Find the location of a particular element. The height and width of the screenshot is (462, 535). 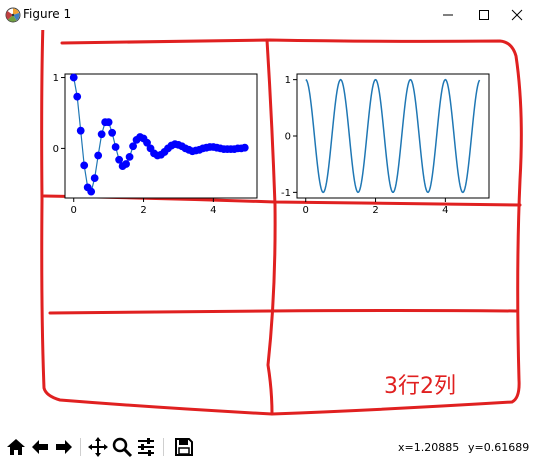

annotation-label: 3行2列 is located at coordinates (420, 386).